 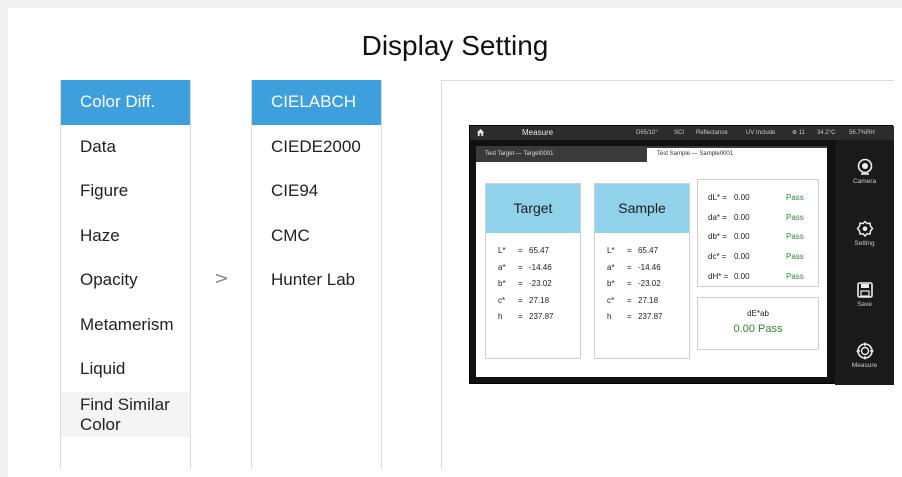 What do you see at coordinates (525, 267) in the screenshot?
I see `target-row-a: a* = -14.46` at bounding box center [525, 267].